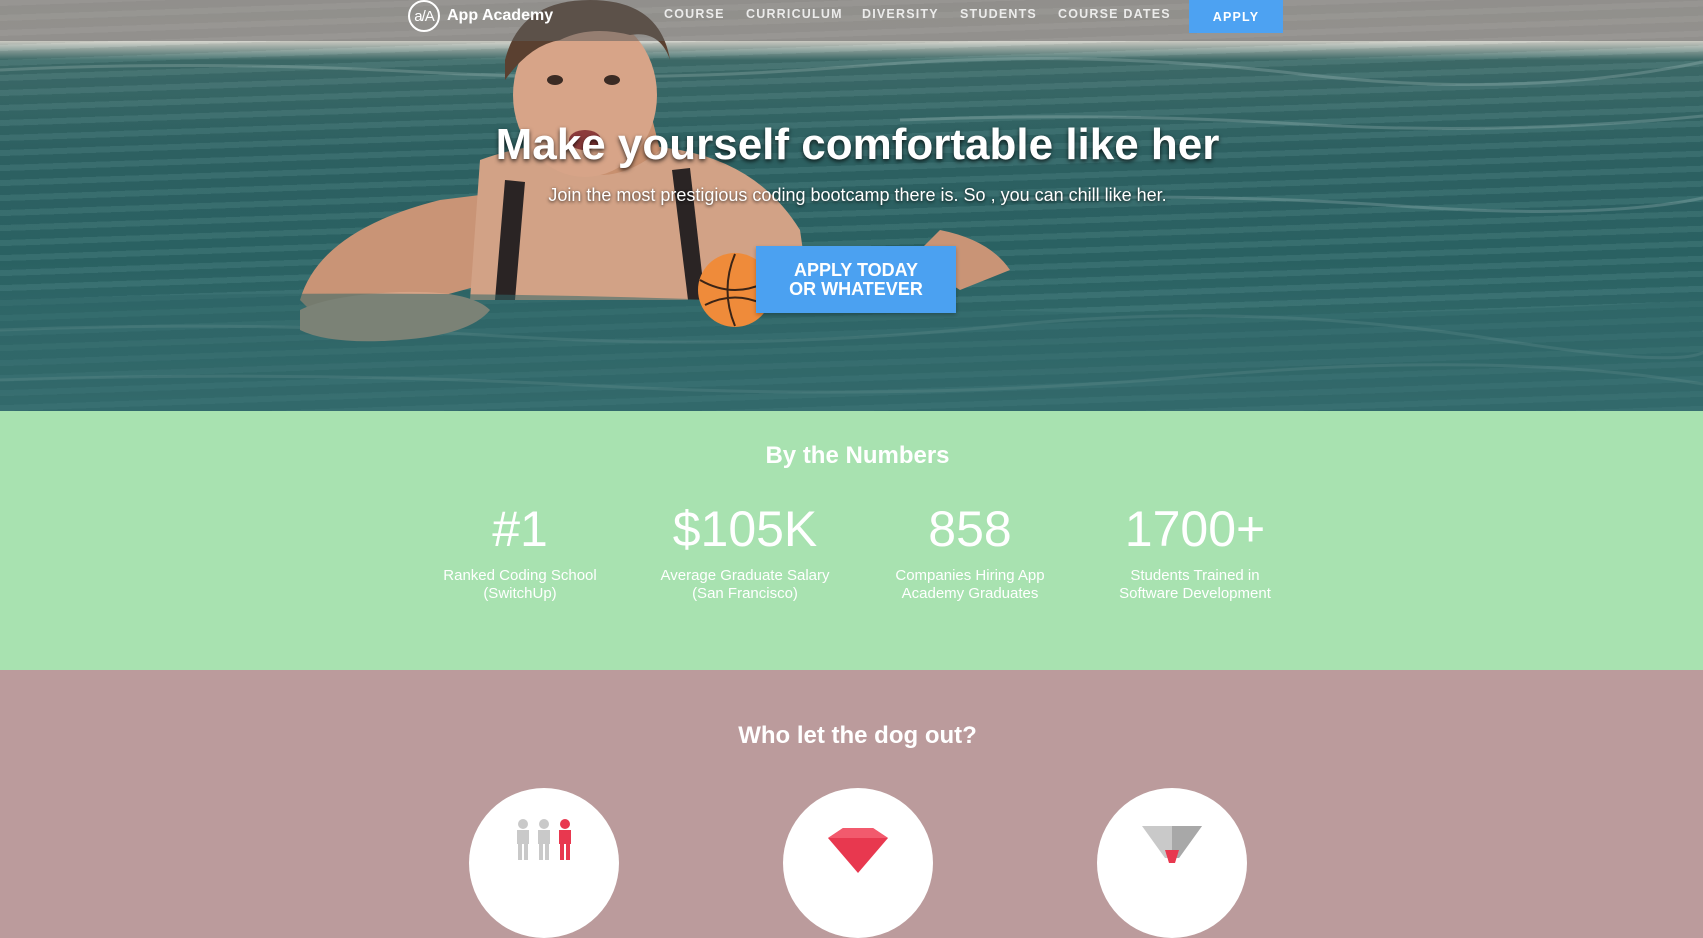  What do you see at coordinates (520, 529) in the screenshot?
I see `stat-value: #1` at bounding box center [520, 529].